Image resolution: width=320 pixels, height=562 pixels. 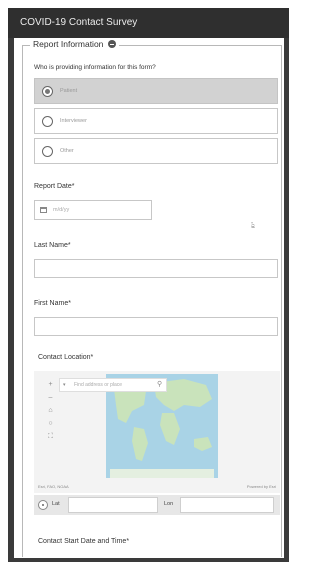 What do you see at coordinates (69, 91) in the screenshot?
I see `radio-label: Patient` at bounding box center [69, 91].